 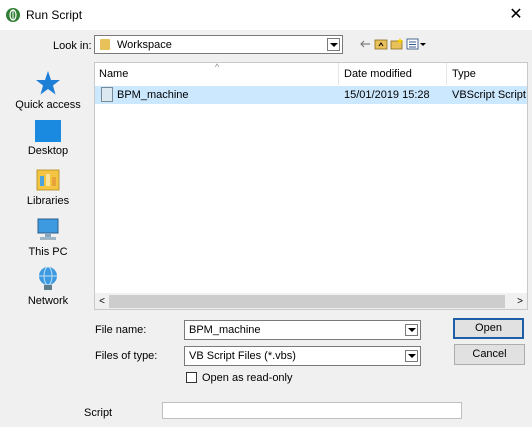 I want to click on view-menu-icon, so click(x=417, y=44).